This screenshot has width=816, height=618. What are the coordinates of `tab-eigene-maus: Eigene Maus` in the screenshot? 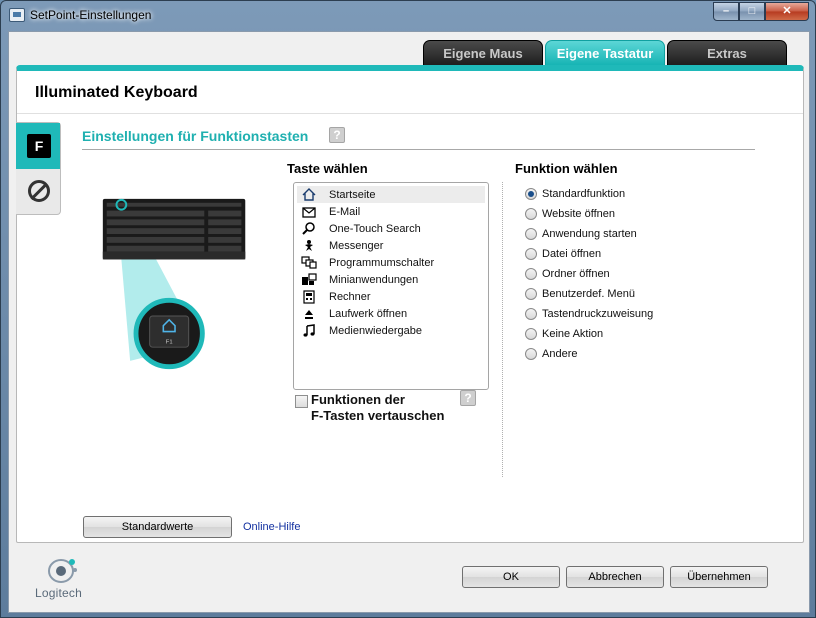 It's located at (483, 53).